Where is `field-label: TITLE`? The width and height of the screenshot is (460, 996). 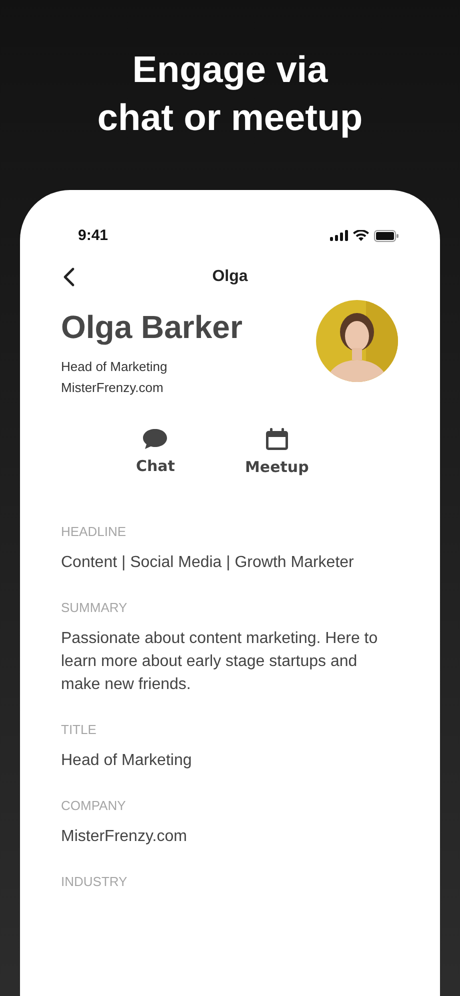
field-label: TITLE is located at coordinates (79, 729).